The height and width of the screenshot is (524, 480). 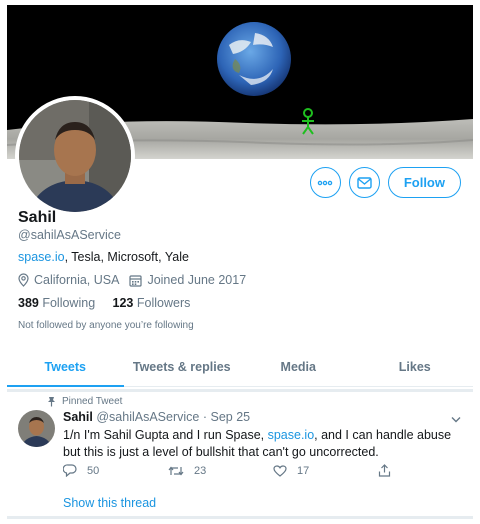 I want to click on calendar-icon, so click(x=136, y=280).